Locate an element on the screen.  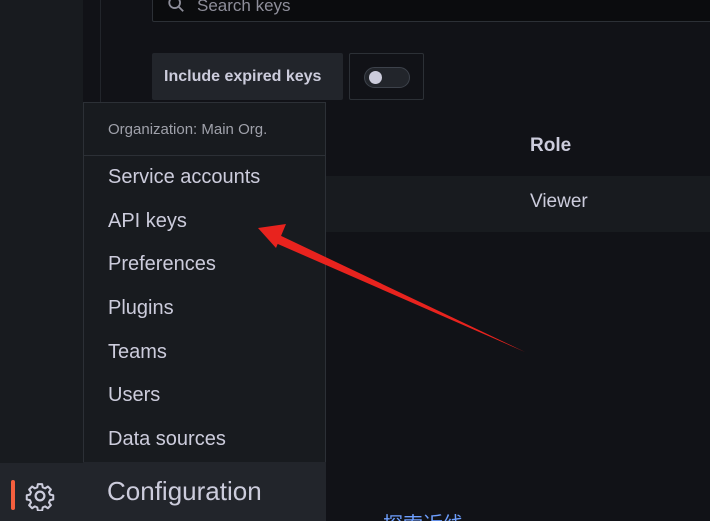
active-indicator is located at coordinates (13, 495).